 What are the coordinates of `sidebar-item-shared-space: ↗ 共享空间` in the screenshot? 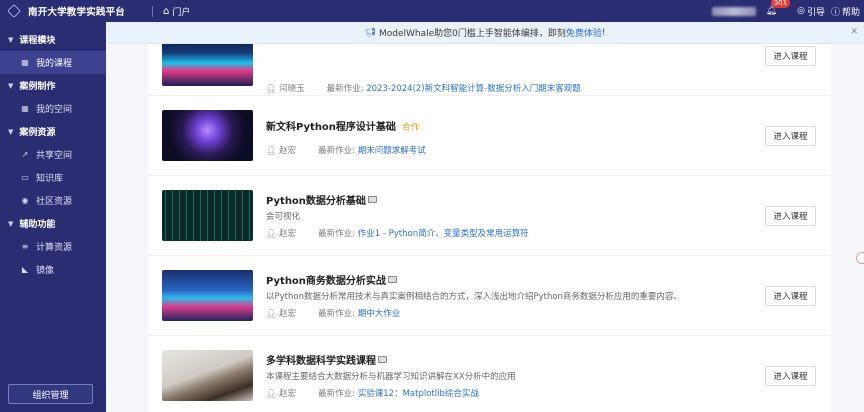 It's located at (53, 154).